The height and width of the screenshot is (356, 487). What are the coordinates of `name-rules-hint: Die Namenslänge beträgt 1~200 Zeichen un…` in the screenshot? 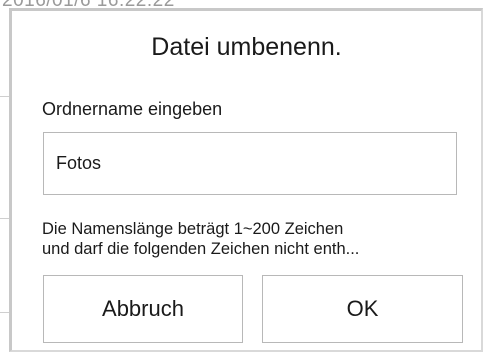 It's located at (252, 239).